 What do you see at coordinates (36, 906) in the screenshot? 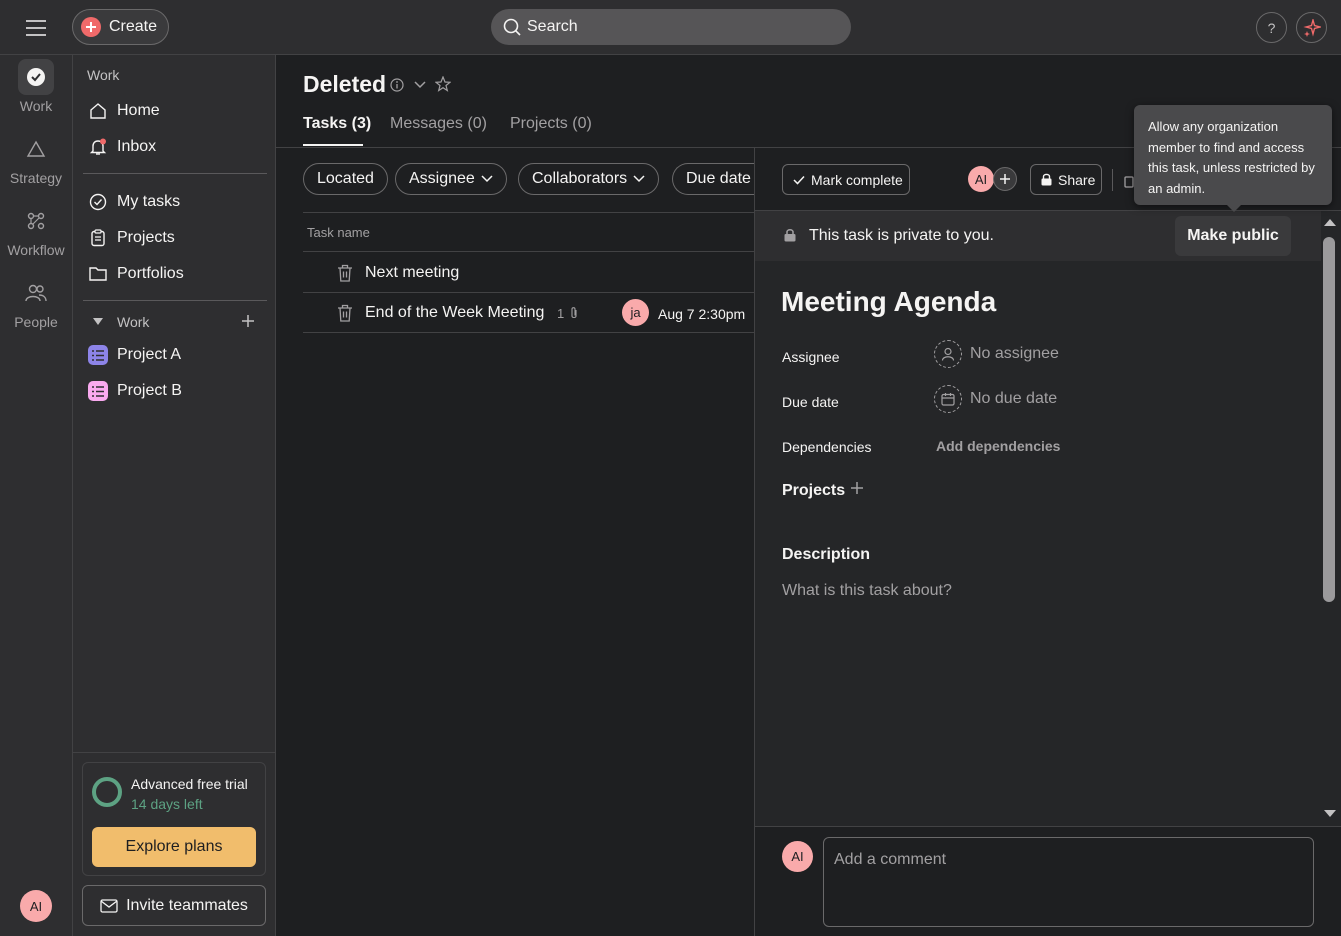
I see `user-avatar: AI` at bounding box center [36, 906].